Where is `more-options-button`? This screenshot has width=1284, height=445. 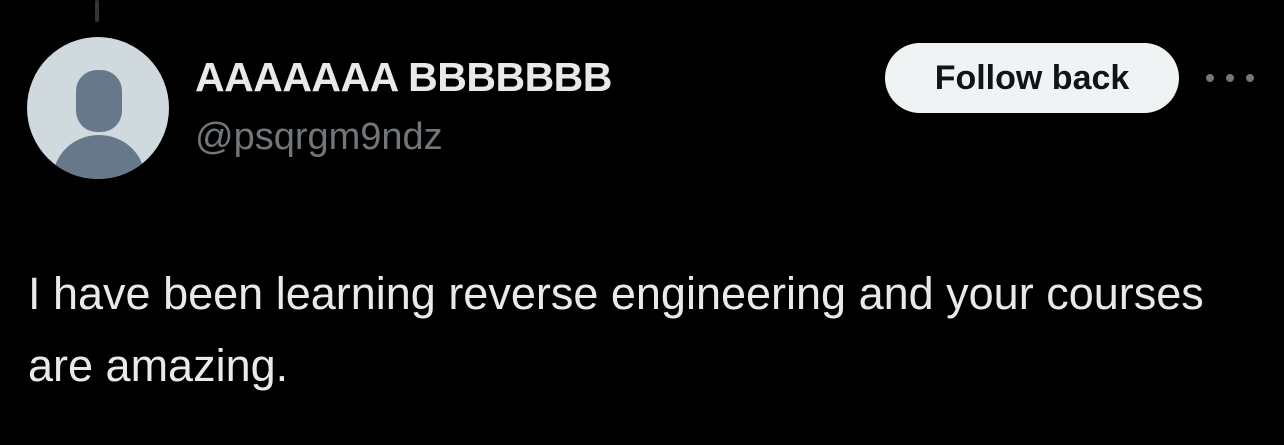 more-options-button is located at coordinates (1230, 78).